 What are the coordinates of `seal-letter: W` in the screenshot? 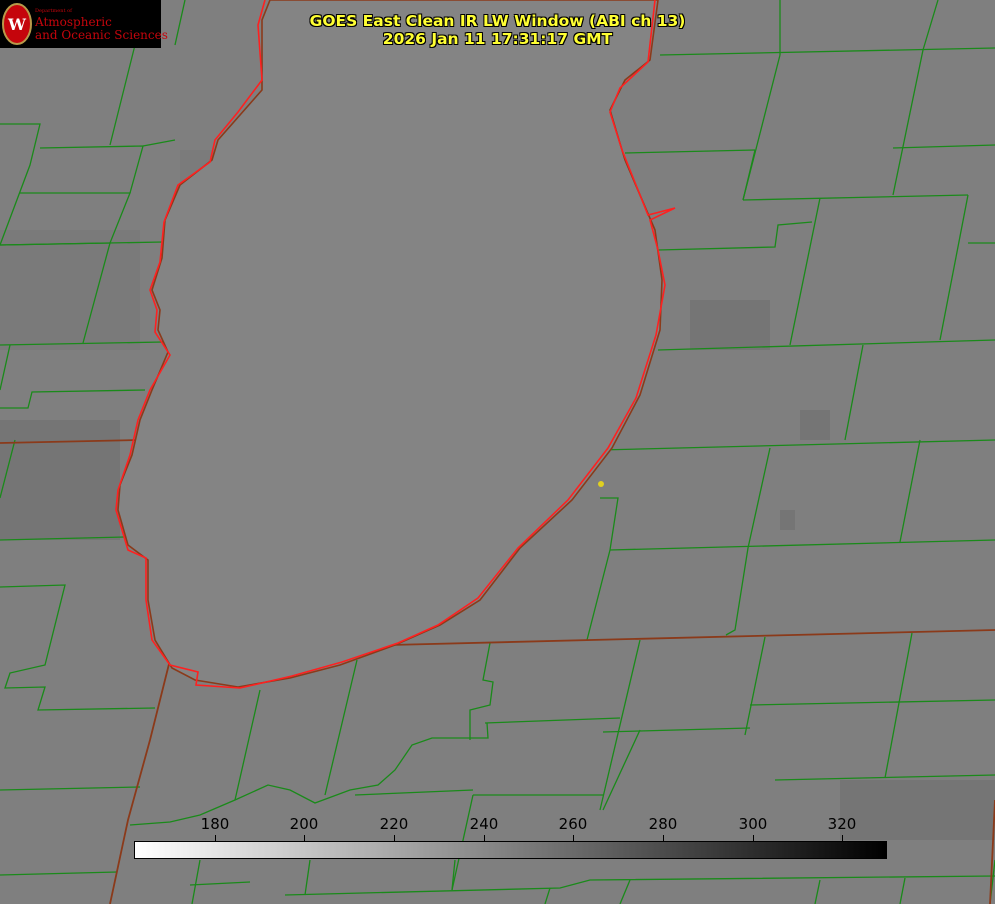 It's located at (17, 24).